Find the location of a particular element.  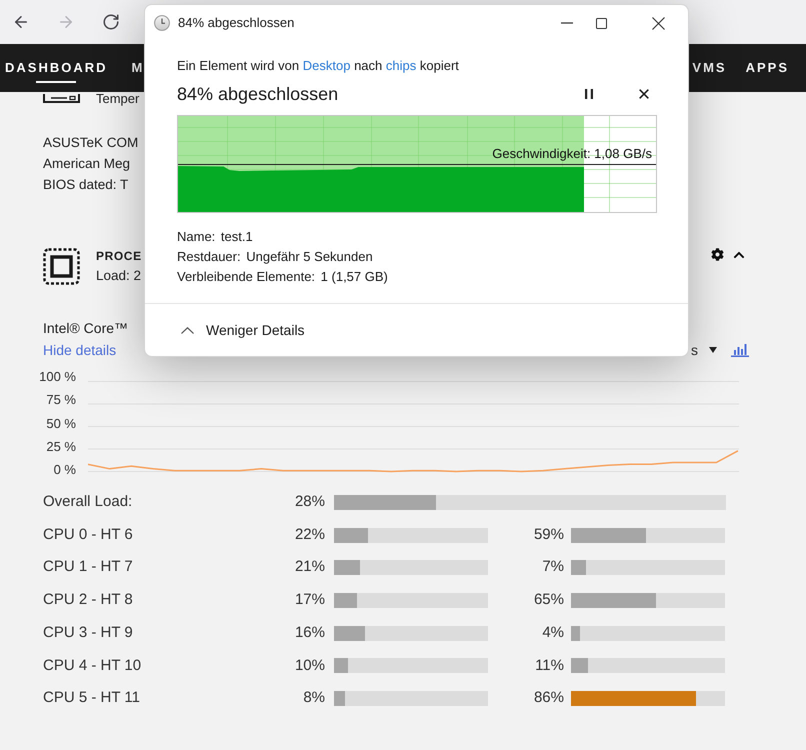

nav-tab: M is located at coordinates (138, 68).